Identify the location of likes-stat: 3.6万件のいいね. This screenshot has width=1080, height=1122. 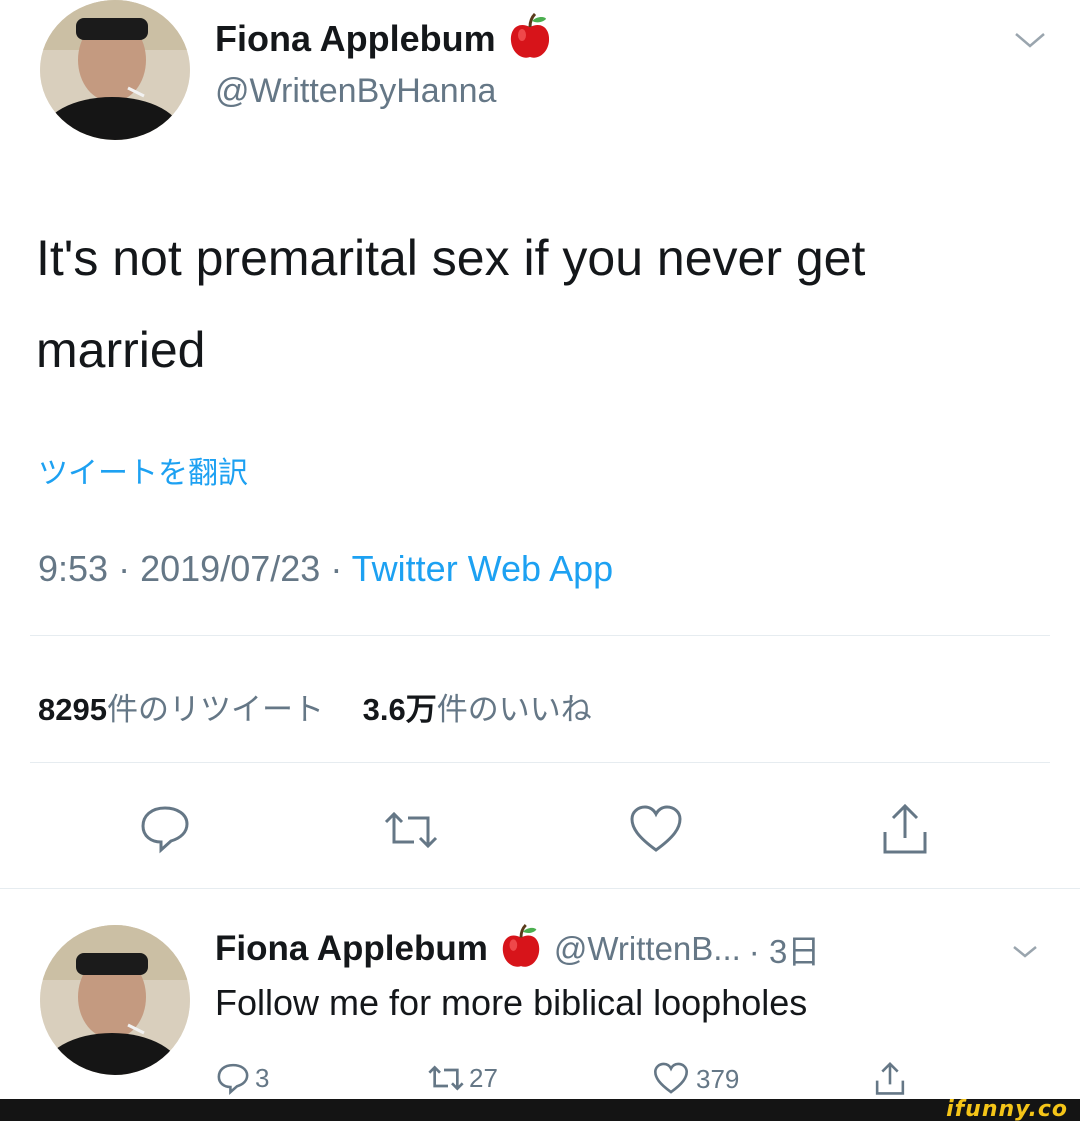
(477, 709).